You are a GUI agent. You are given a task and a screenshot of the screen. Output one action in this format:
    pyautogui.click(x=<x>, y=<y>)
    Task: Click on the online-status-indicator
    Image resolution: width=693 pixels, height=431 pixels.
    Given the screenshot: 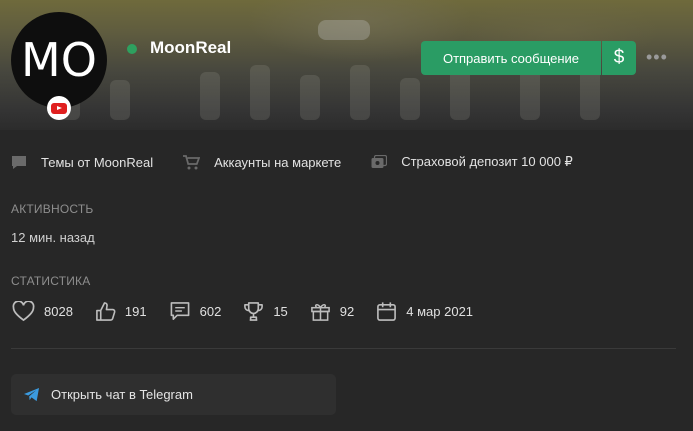 What is the action you would take?
    pyautogui.click(x=132, y=49)
    